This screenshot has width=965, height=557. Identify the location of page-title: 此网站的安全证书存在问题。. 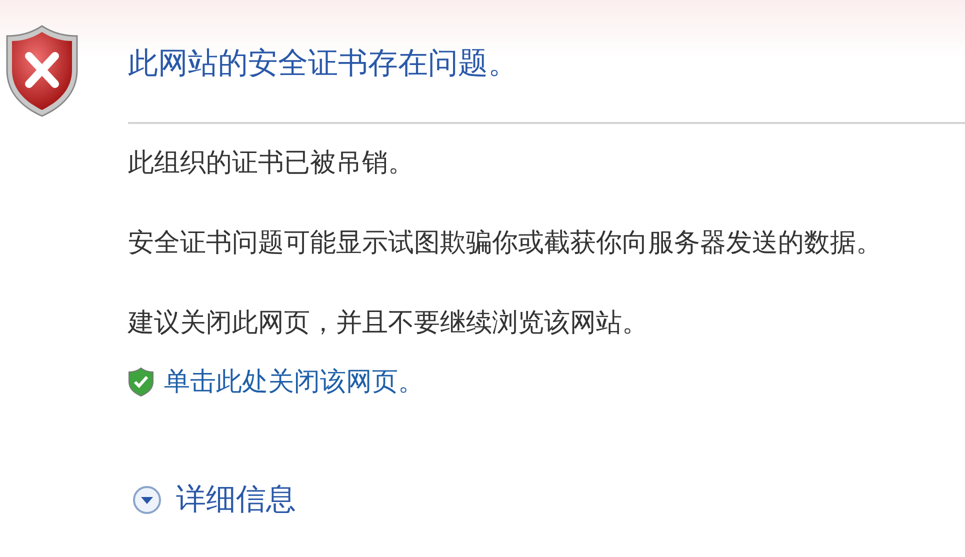
(323, 64).